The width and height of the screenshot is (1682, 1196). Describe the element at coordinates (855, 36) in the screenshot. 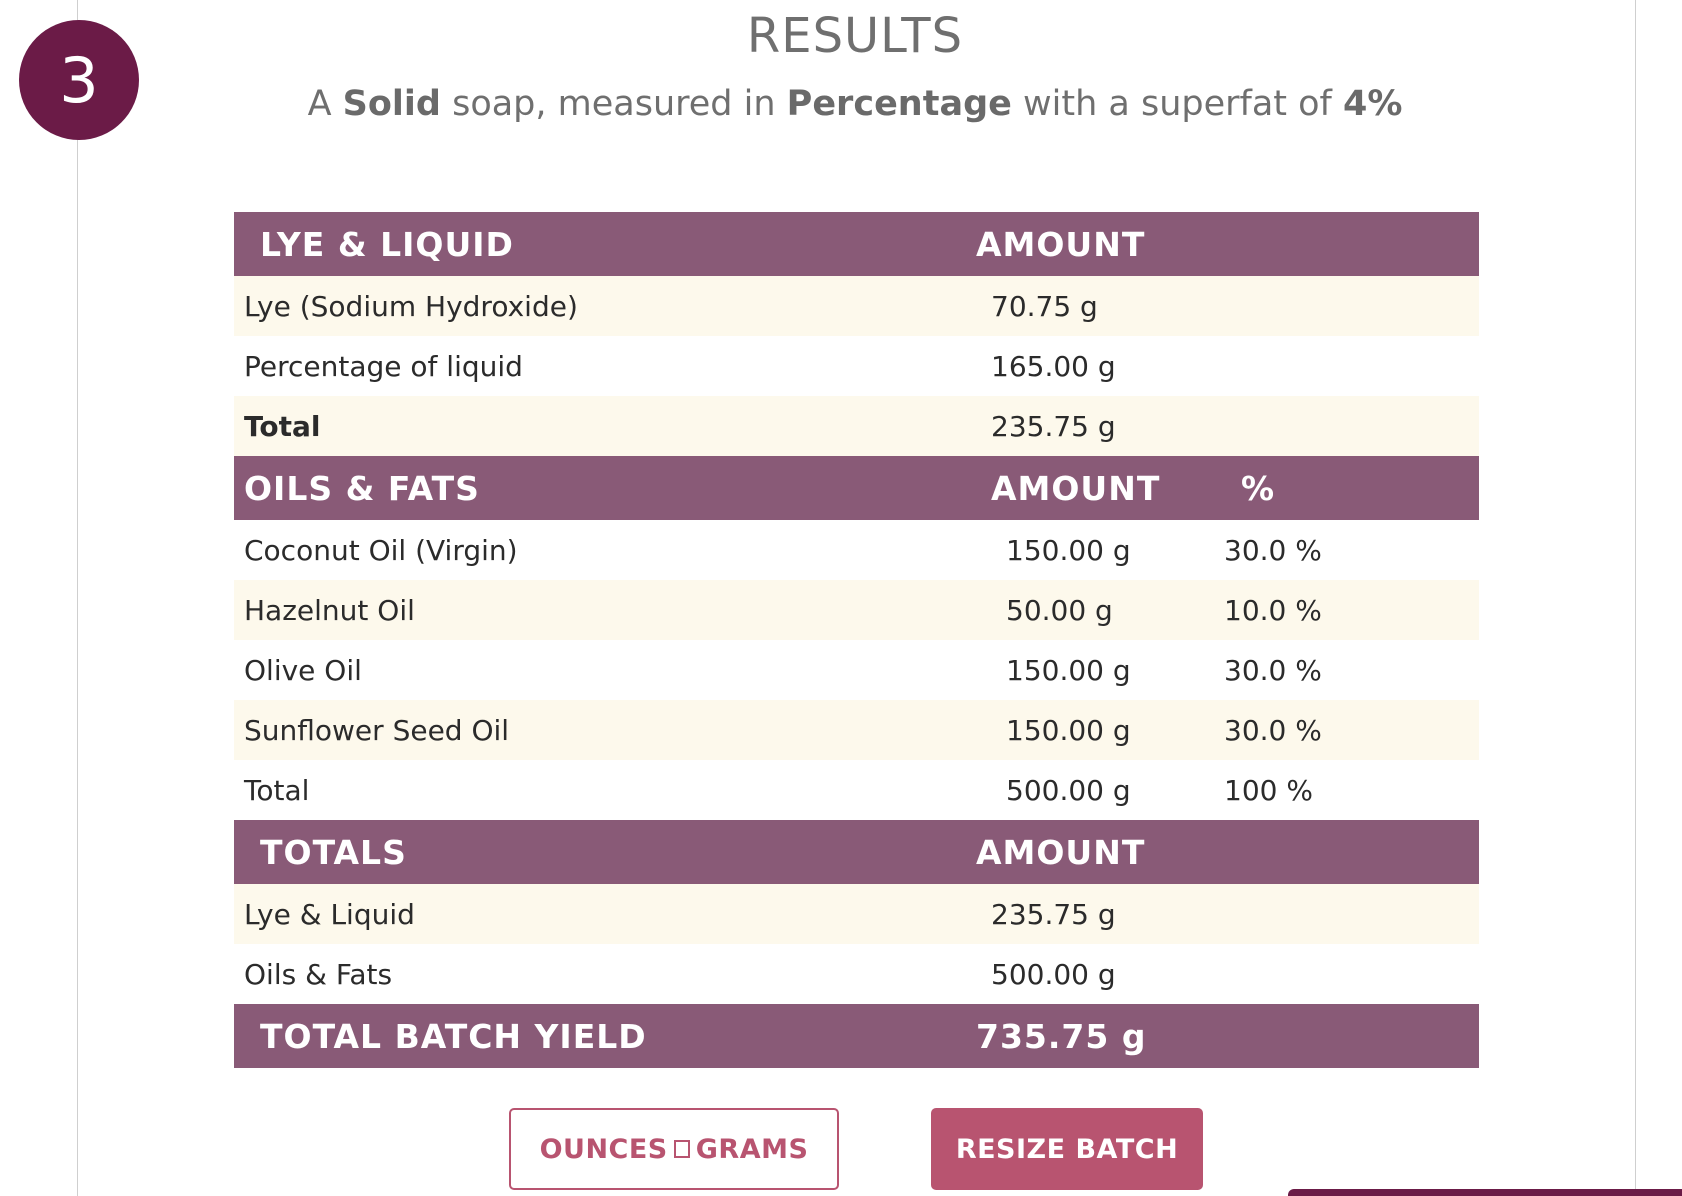

I see `results-title: RESULTS` at that location.